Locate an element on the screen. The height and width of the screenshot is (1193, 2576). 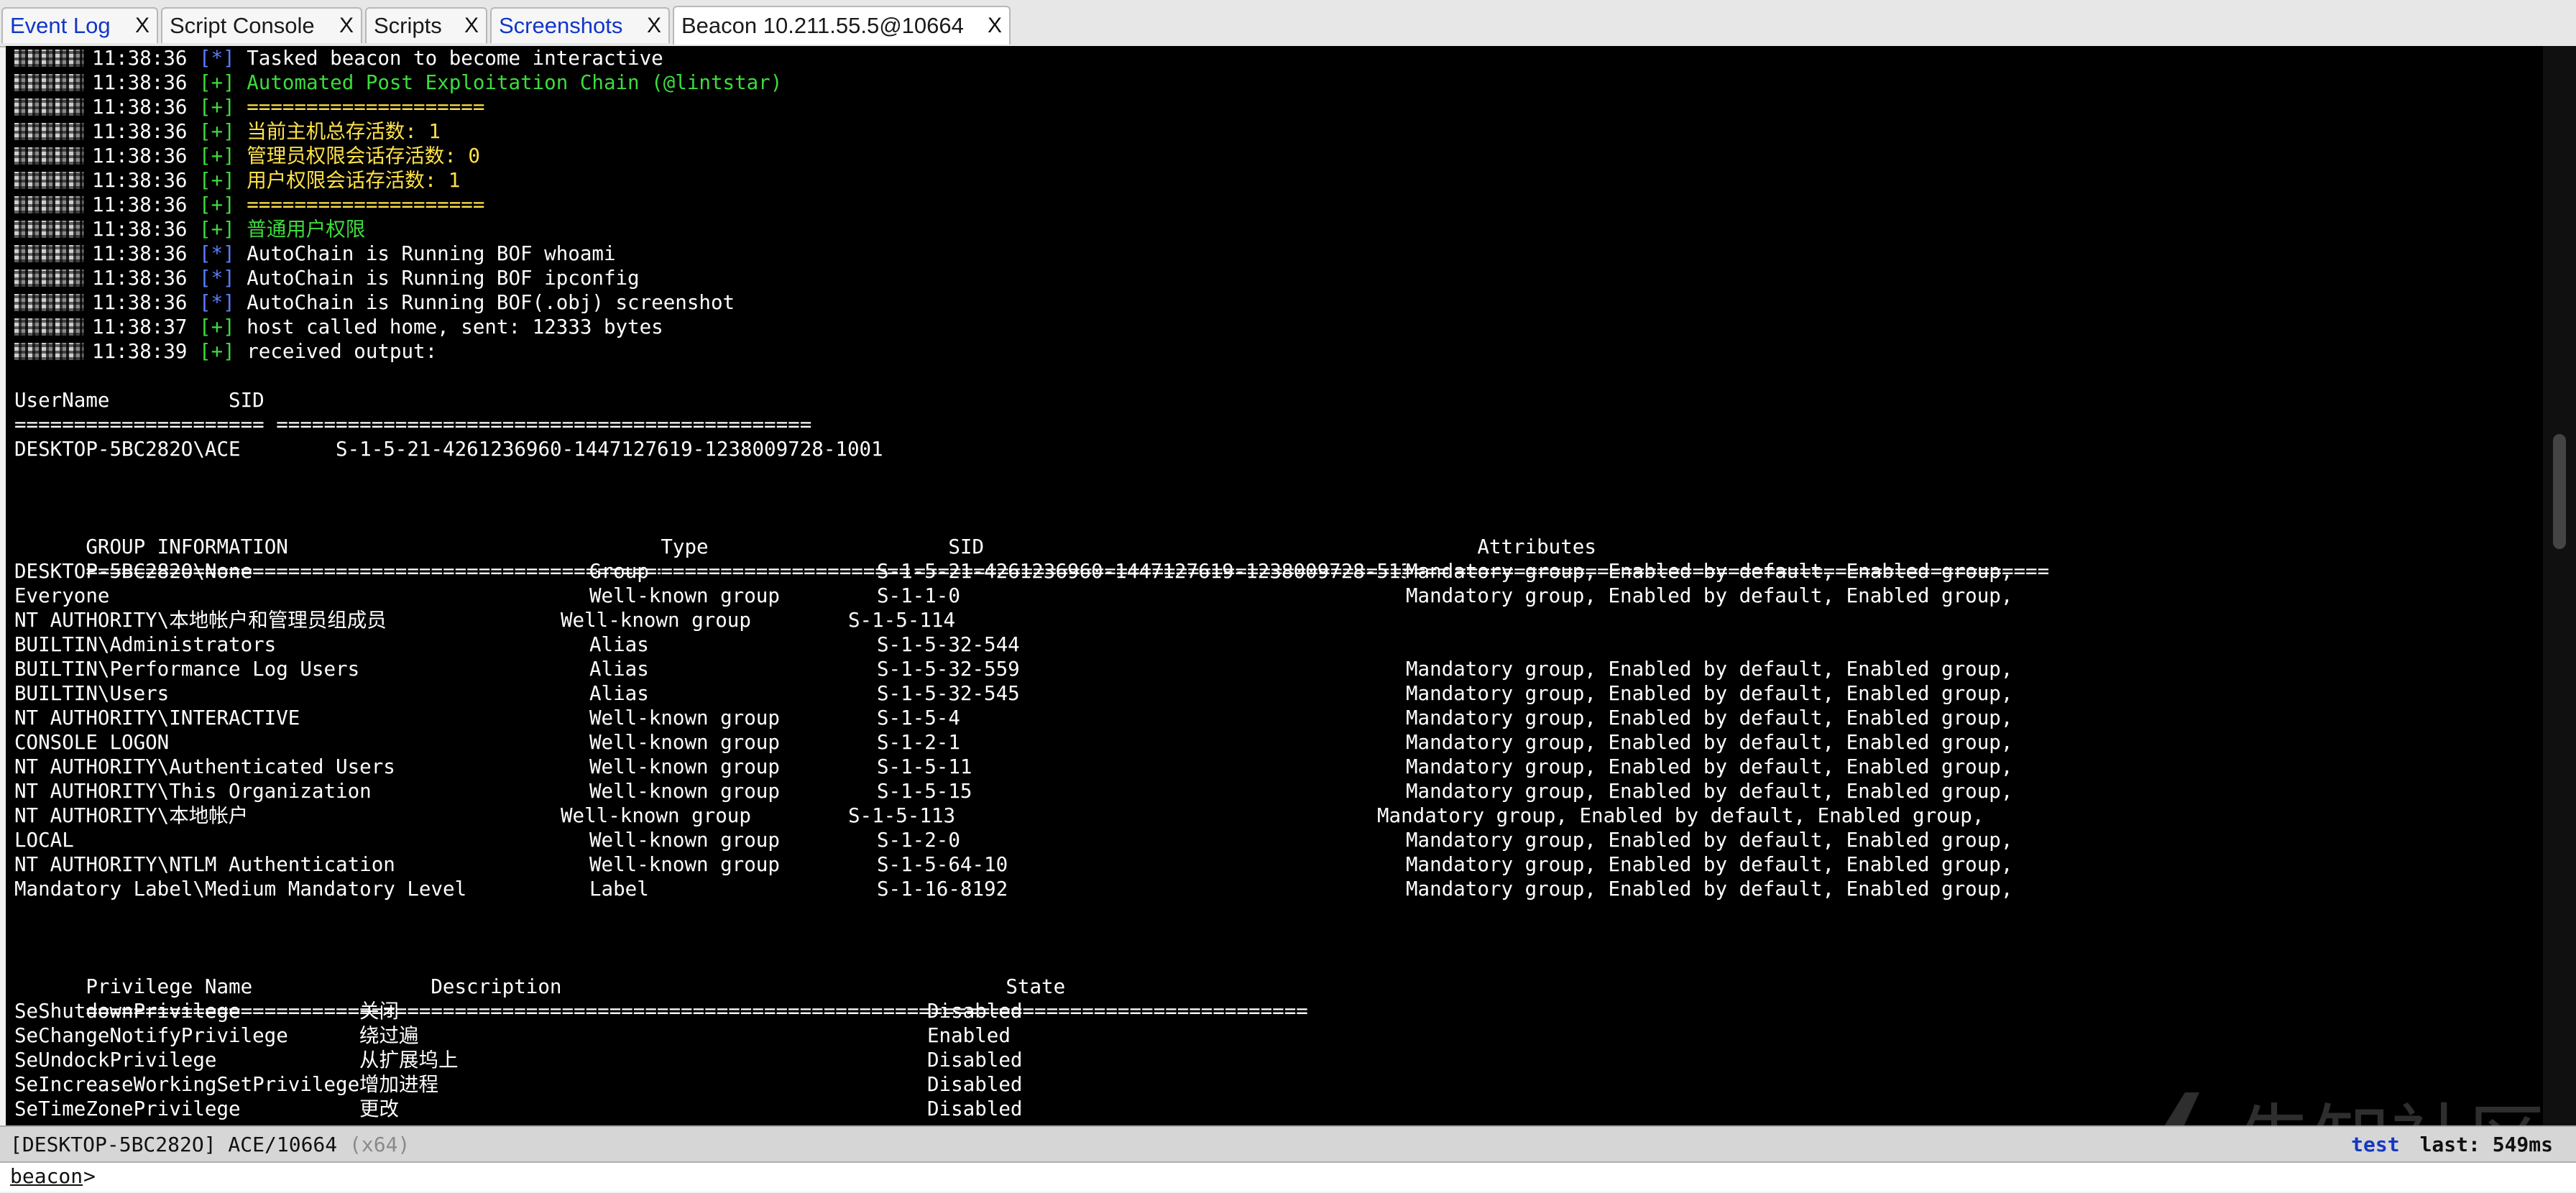
group-type: Label is located at coordinates (619, 889).